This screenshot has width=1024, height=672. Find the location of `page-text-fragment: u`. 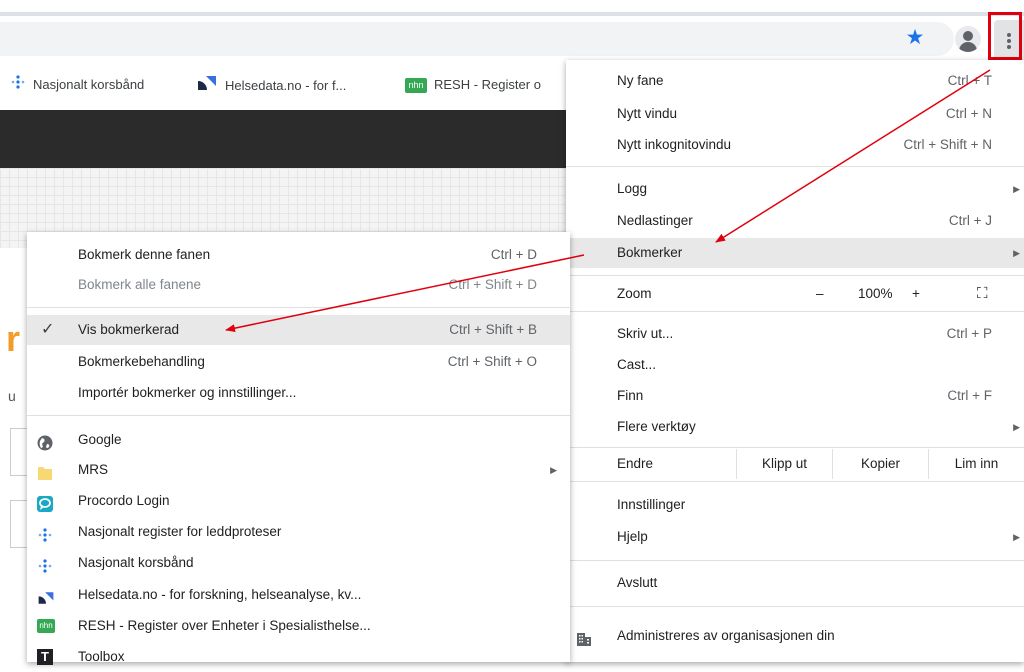

page-text-fragment: u is located at coordinates (12, 396).